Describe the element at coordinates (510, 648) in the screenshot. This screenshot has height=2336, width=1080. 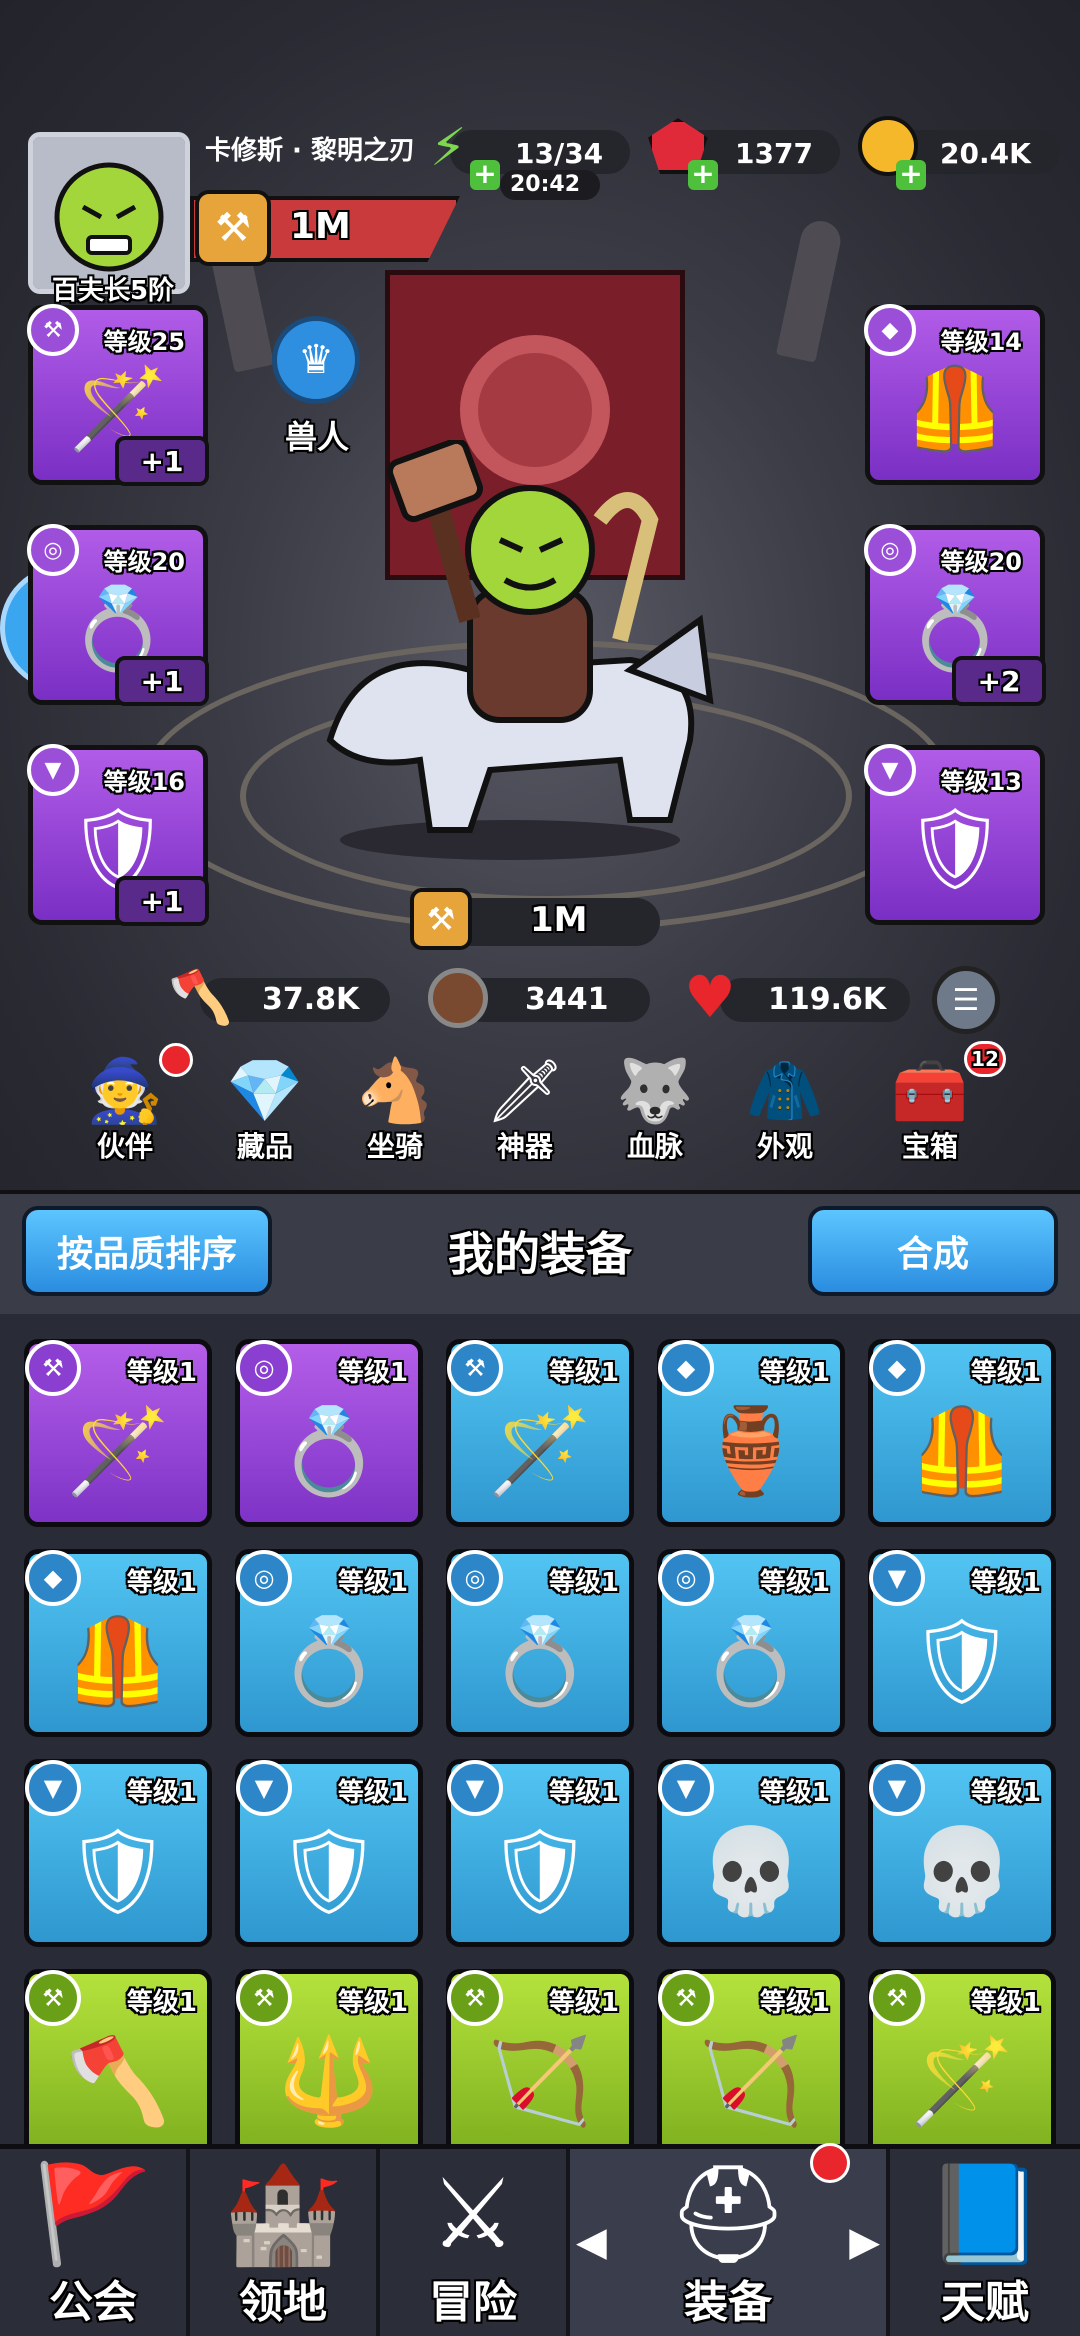
I see `hero-character` at that location.